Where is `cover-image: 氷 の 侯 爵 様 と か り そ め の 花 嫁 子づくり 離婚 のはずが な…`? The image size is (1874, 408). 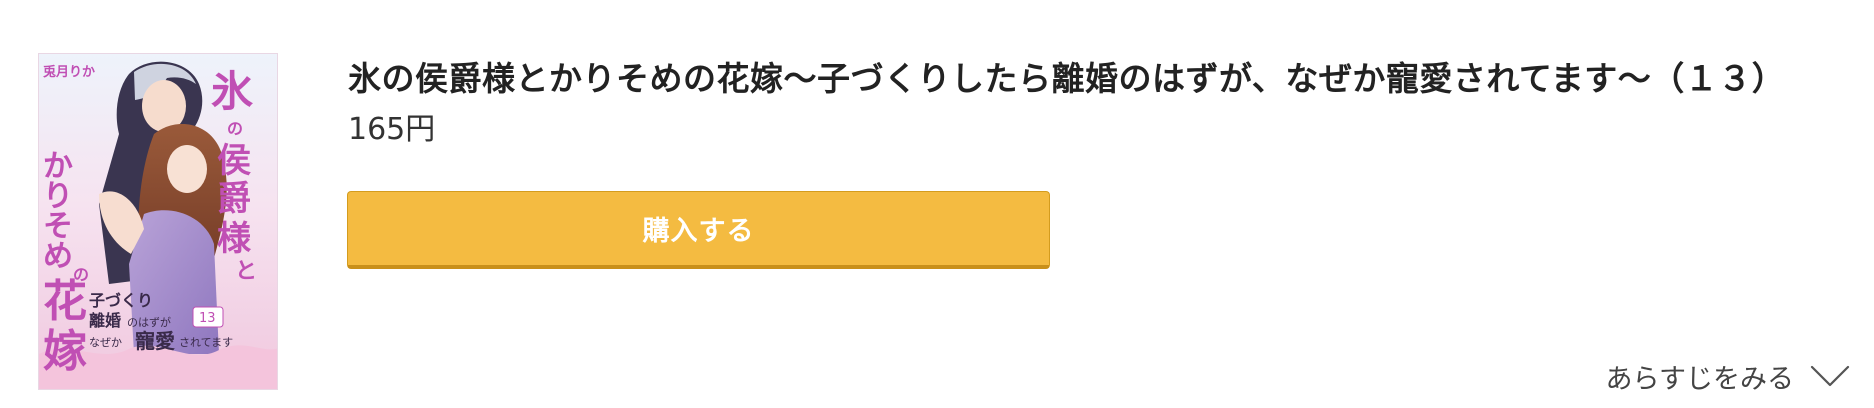
cover-image: 氷 の 侯 爵 様 と か り そ め の 花 嫁 子づくり 離婚 のはずが な… is located at coordinates (158, 221).